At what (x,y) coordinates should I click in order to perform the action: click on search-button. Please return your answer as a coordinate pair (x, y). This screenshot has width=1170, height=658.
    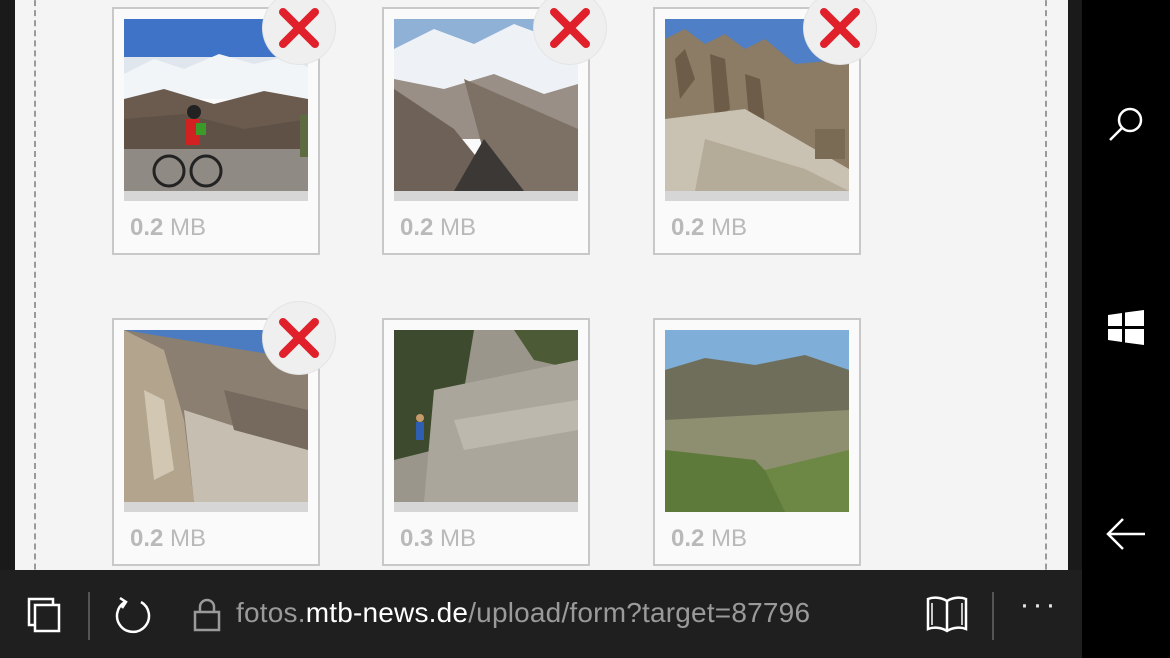
    Looking at the image, I should click on (1126, 124).